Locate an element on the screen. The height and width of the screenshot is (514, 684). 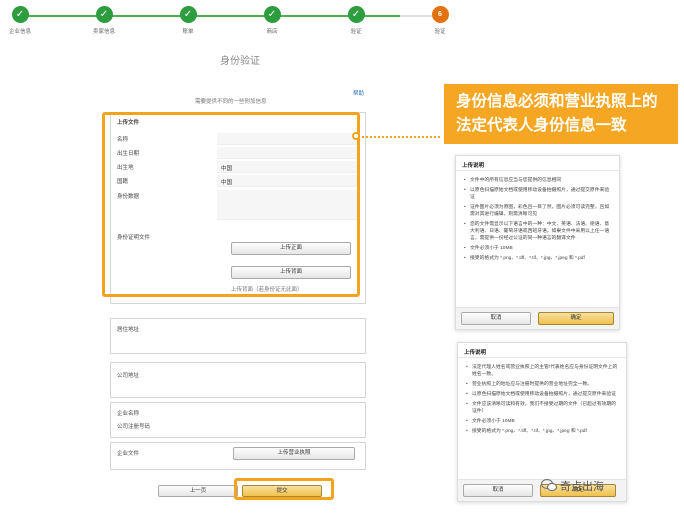
highlight-frame-submit is located at coordinates (284, 489).